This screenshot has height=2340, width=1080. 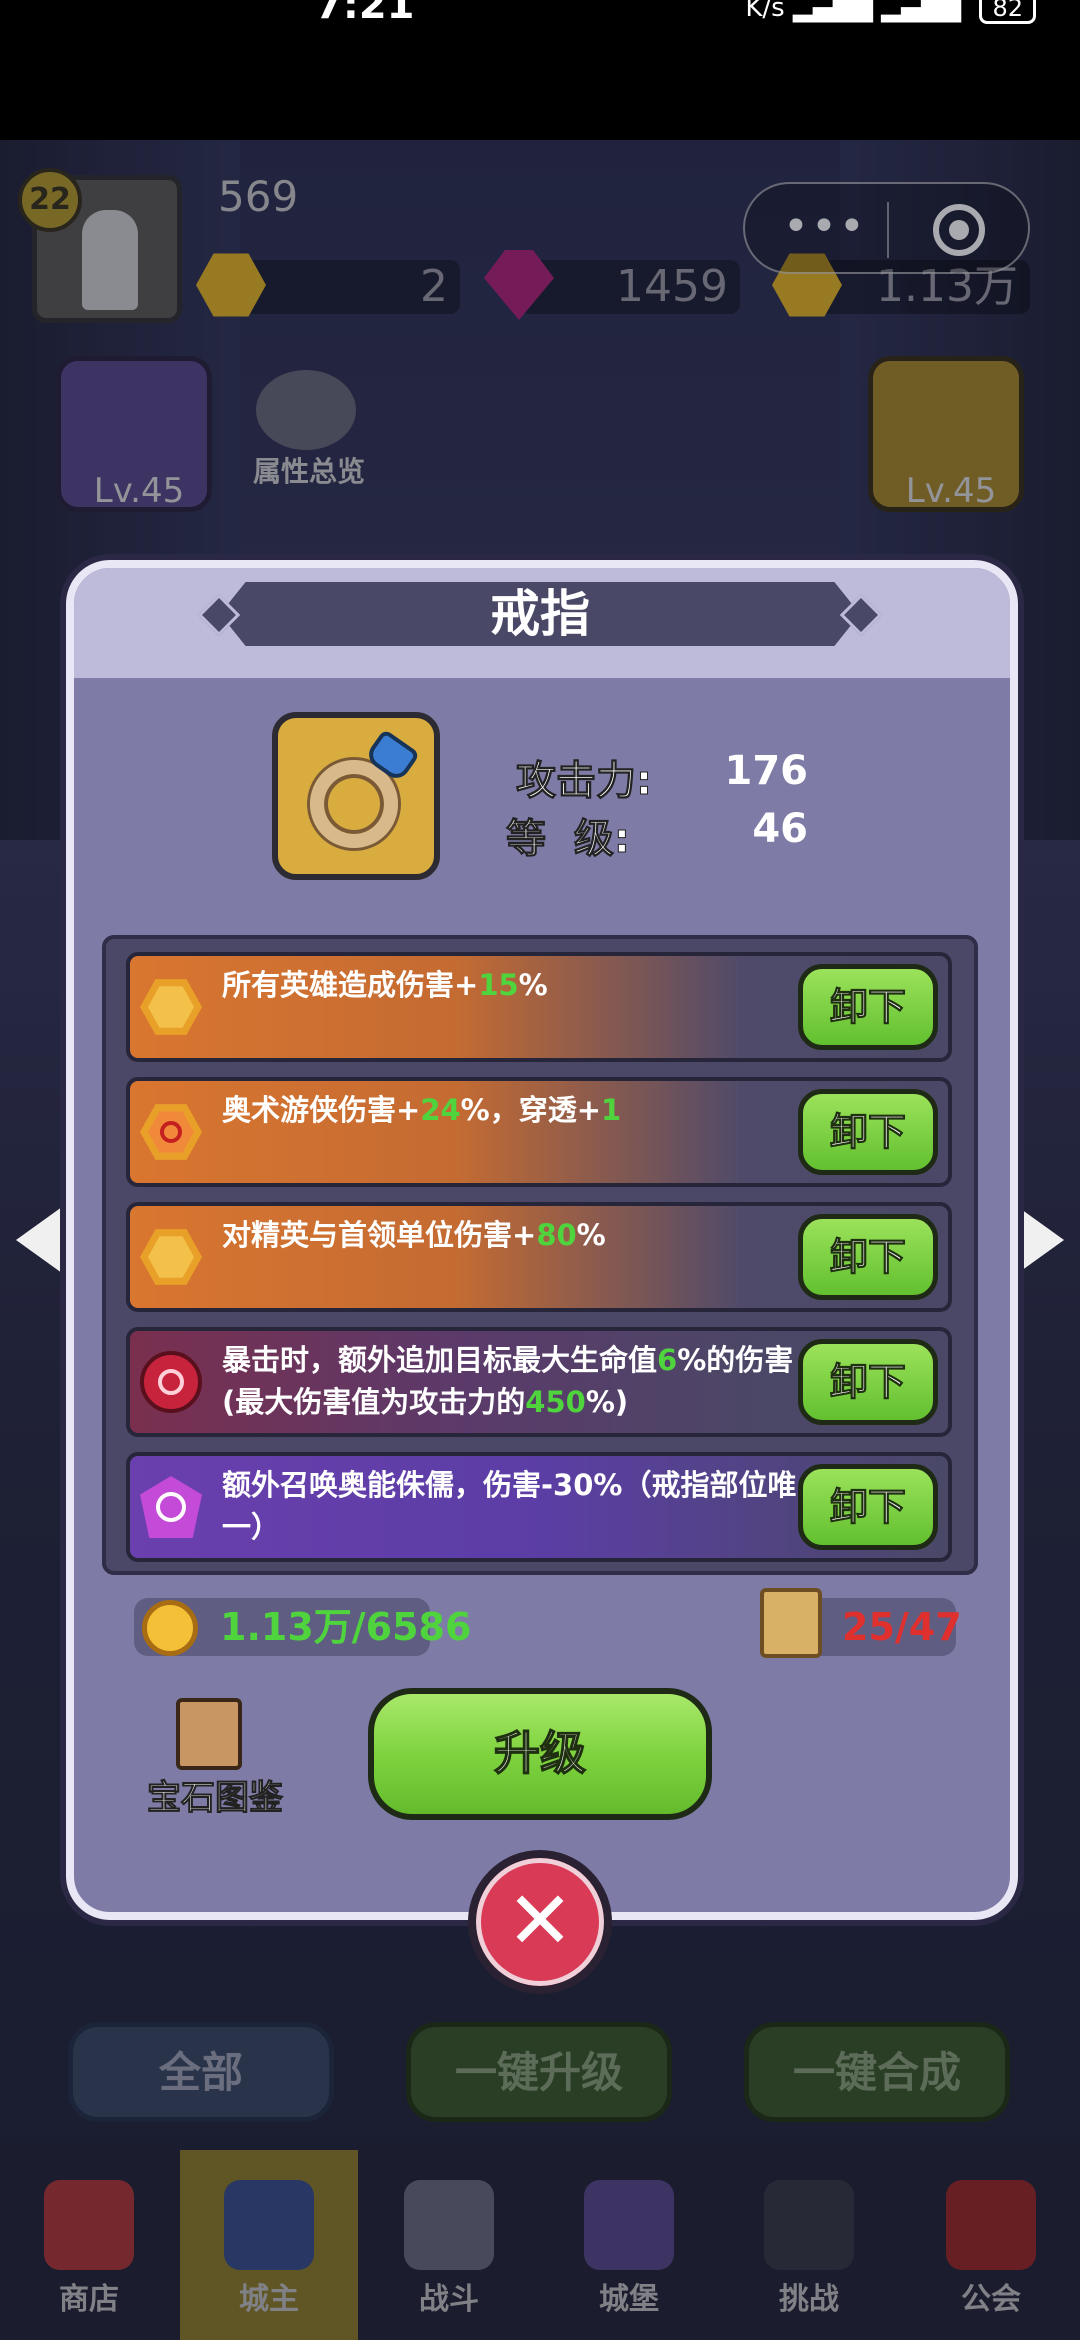 What do you see at coordinates (350, 985) in the screenshot?
I see `slot-1-text-a: 所有英雄造成伤害+` at bounding box center [350, 985].